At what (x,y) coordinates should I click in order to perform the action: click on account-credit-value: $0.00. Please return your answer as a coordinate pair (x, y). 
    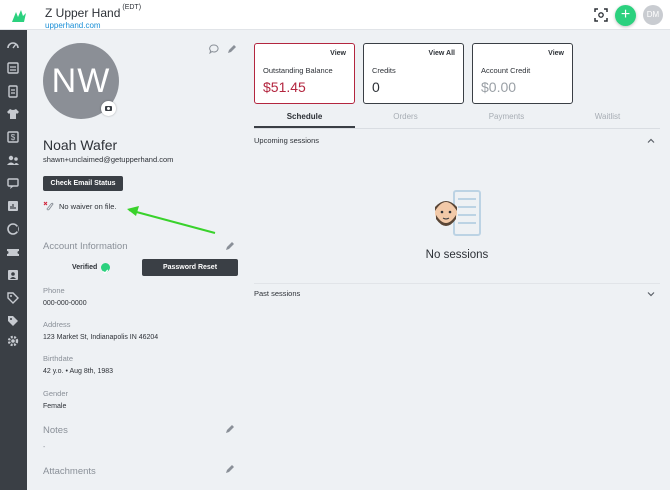
    Looking at the image, I should click on (499, 87).